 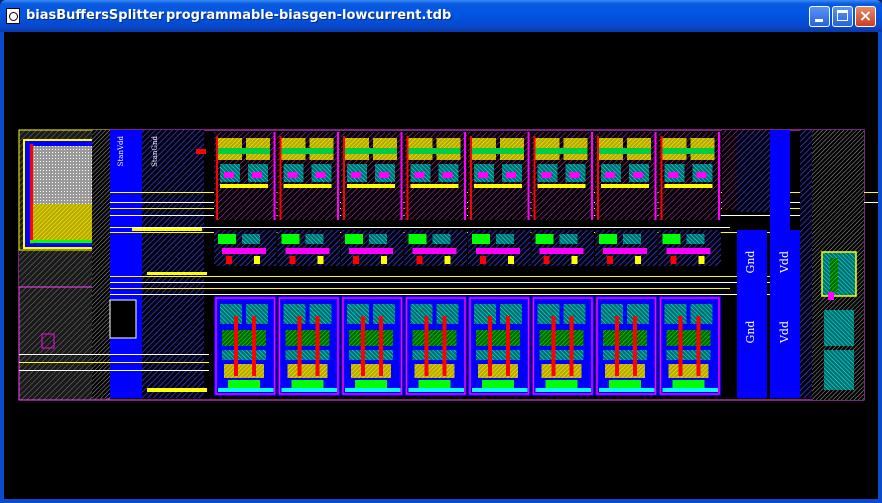 I want to click on right-power-strip: Gnd Vdd Gnd Vdd, so click(x=793, y=265).